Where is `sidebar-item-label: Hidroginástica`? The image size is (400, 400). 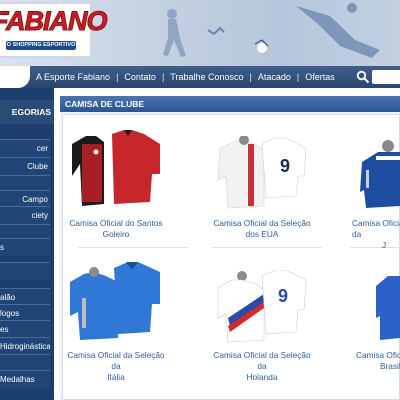
sidebar-item-label: Hidroginástica is located at coordinates (25, 346).